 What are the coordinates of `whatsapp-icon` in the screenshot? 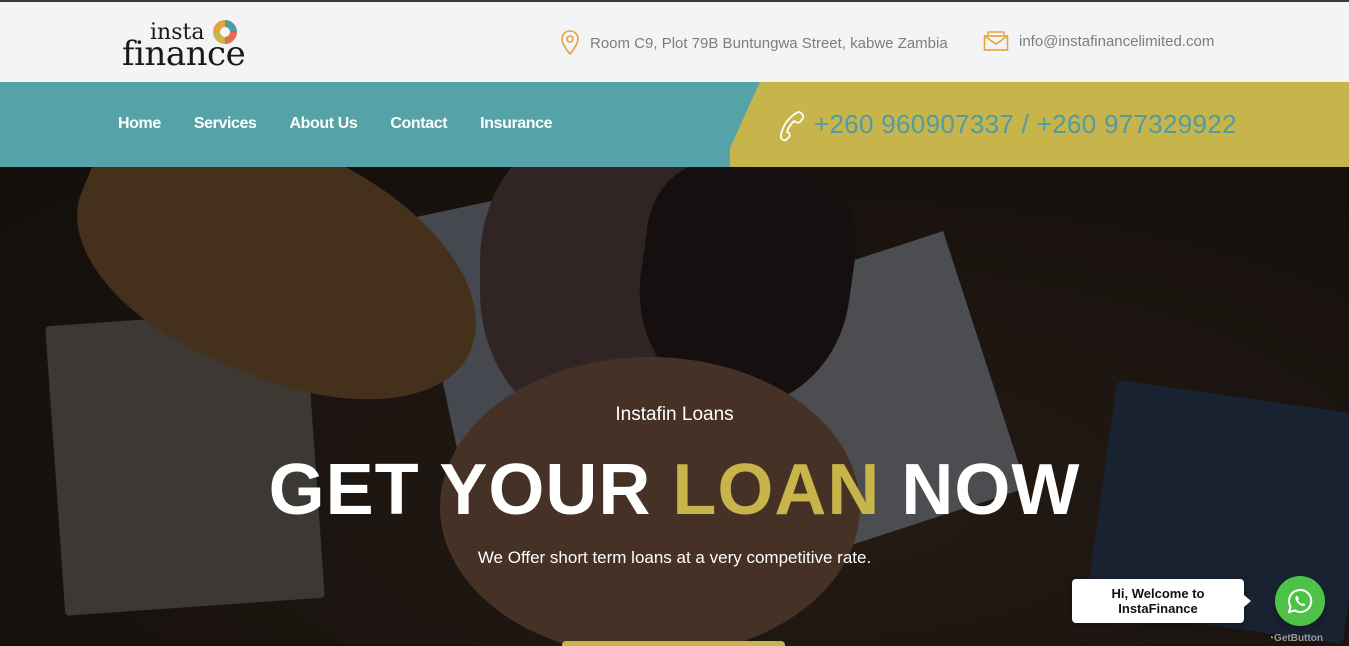 It's located at (1300, 601).